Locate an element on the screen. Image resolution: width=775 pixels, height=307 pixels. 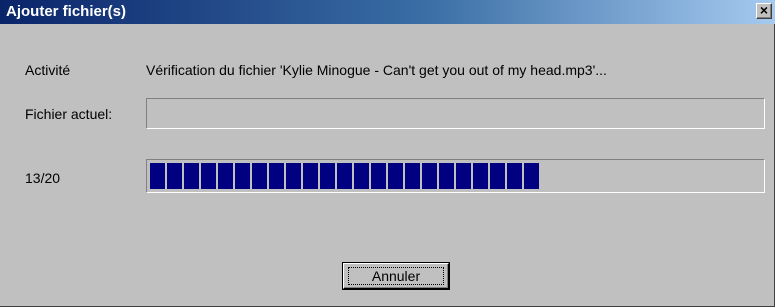
progress-bar is located at coordinates (455, 176).